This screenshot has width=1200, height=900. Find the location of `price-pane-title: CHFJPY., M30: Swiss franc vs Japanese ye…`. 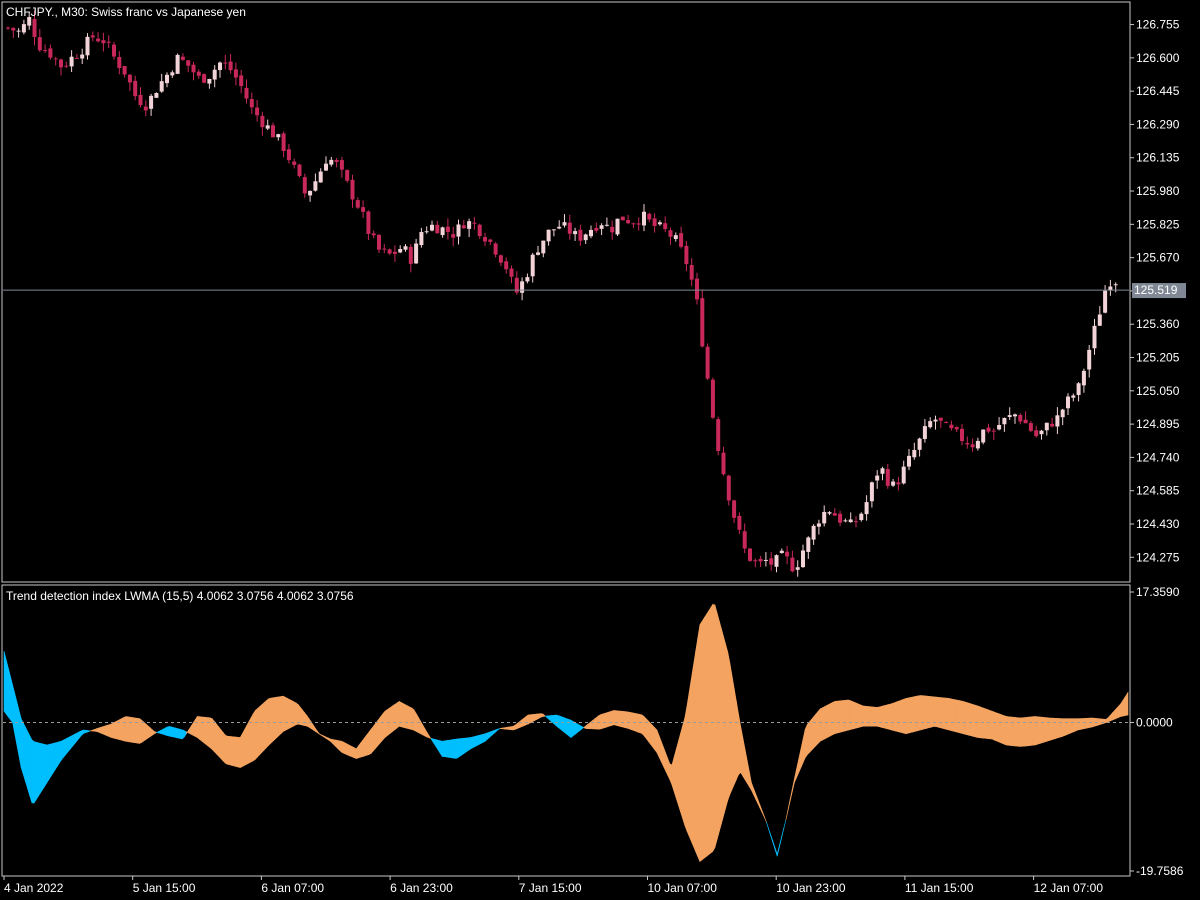

price-pane-title: CHFJPY., M30: Swiss franc vs Japanese ye… is located at coordinates (126, 12).